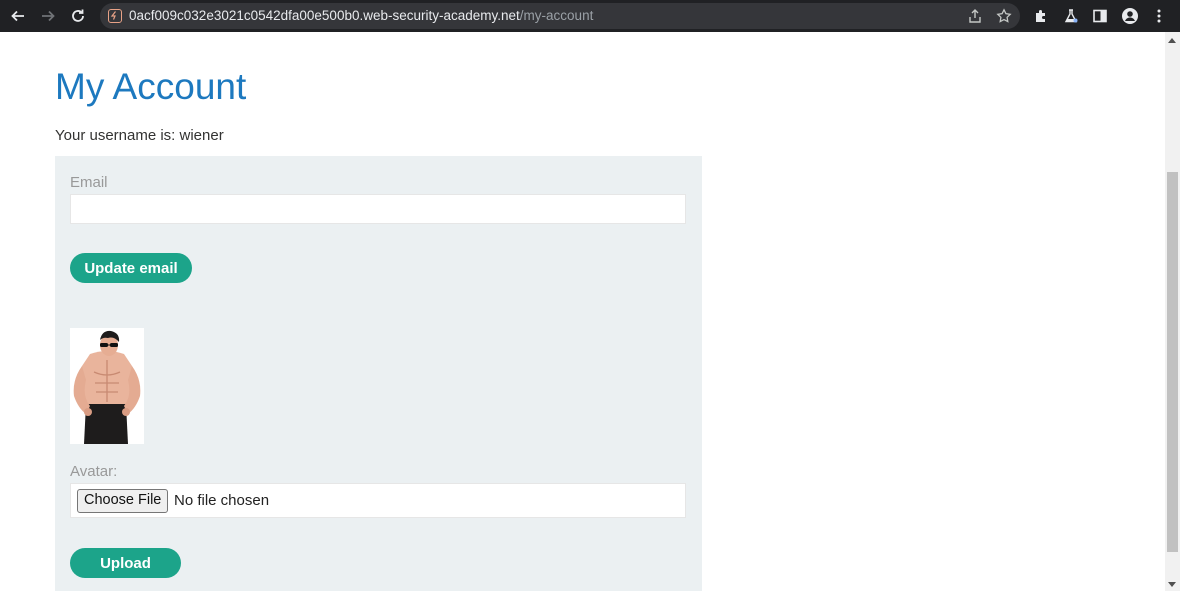 This screenshot has width=1180, height=591. What do you see at coordinates (1100, 16) in the screenshot?
I see `side-panel-icon` at bounding box center [1100, 16].